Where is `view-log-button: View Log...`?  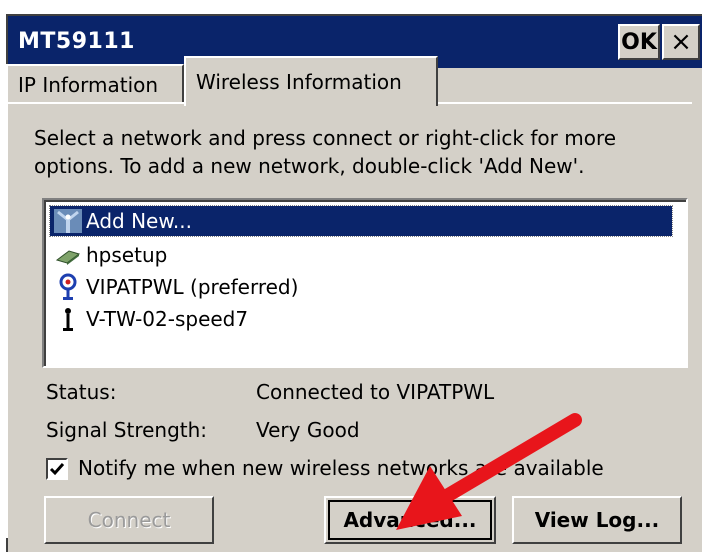
view-log-button: View Log... is located at coordinates (597, 520).